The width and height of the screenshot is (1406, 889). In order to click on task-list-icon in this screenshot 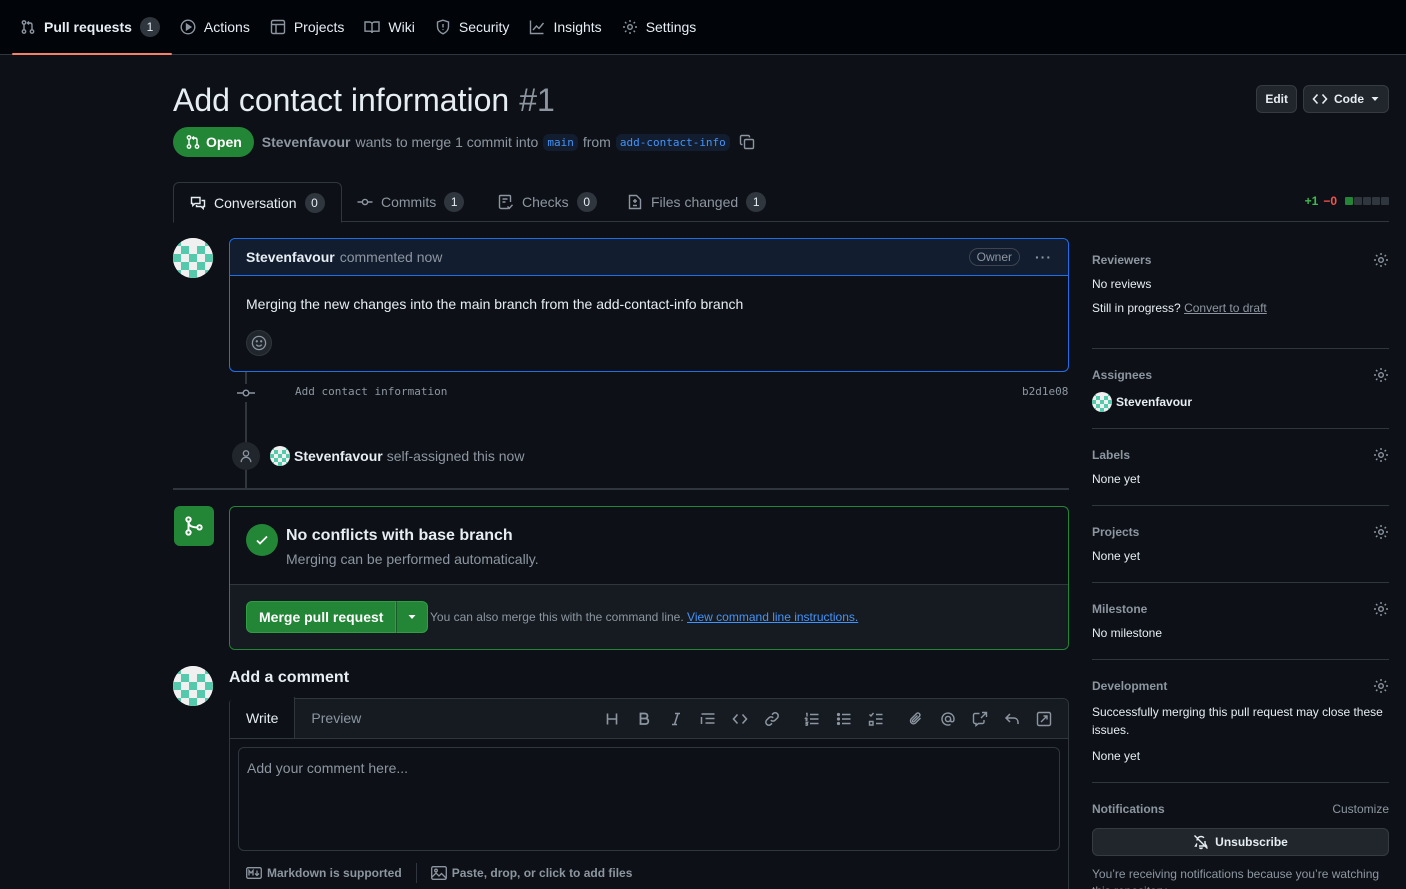, I will do `click(876, 719)`.